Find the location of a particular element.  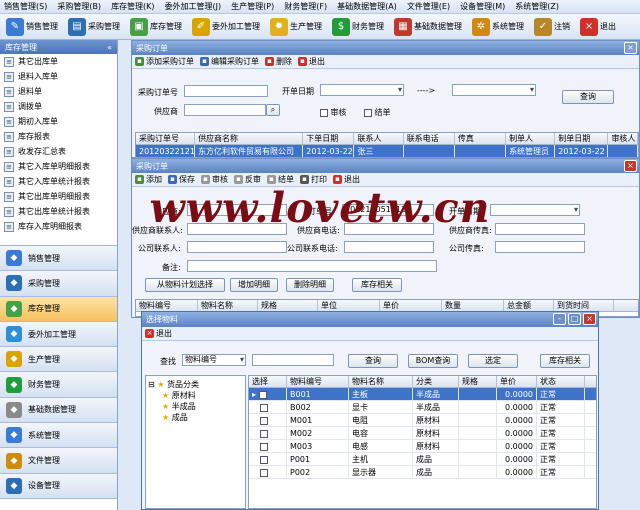

column-header: 供应商名称 is located at coordinates (249, 138).